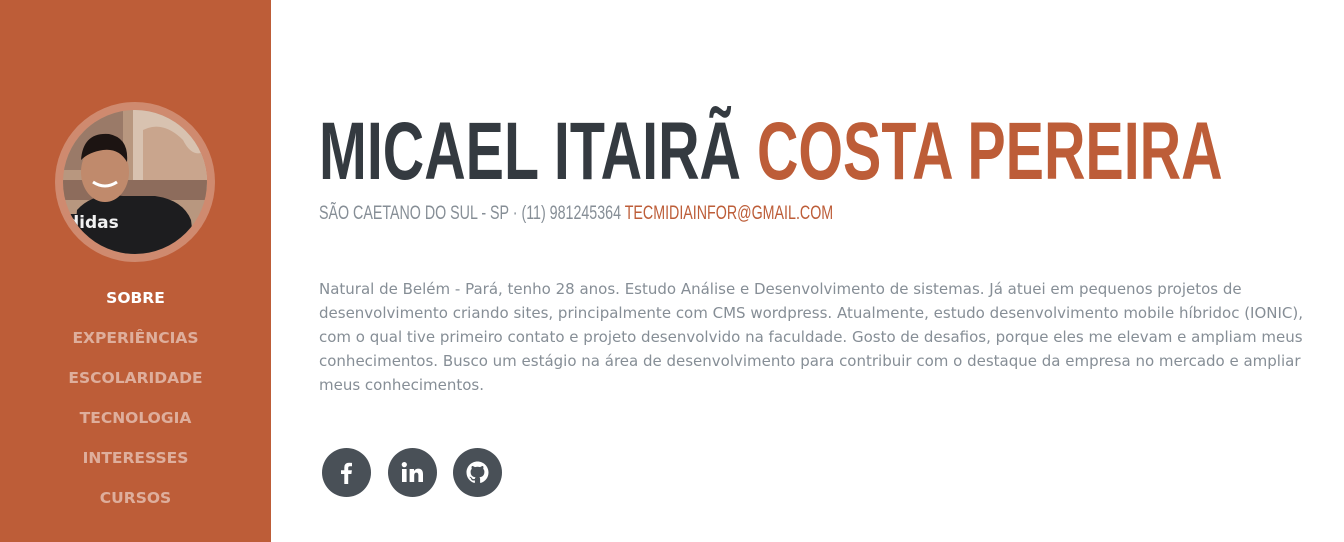 The height and width of the screenshot is (542, 1344). I want to click on nav-item-escolaridade: ESCOLARIDADE, so click(135, 384).